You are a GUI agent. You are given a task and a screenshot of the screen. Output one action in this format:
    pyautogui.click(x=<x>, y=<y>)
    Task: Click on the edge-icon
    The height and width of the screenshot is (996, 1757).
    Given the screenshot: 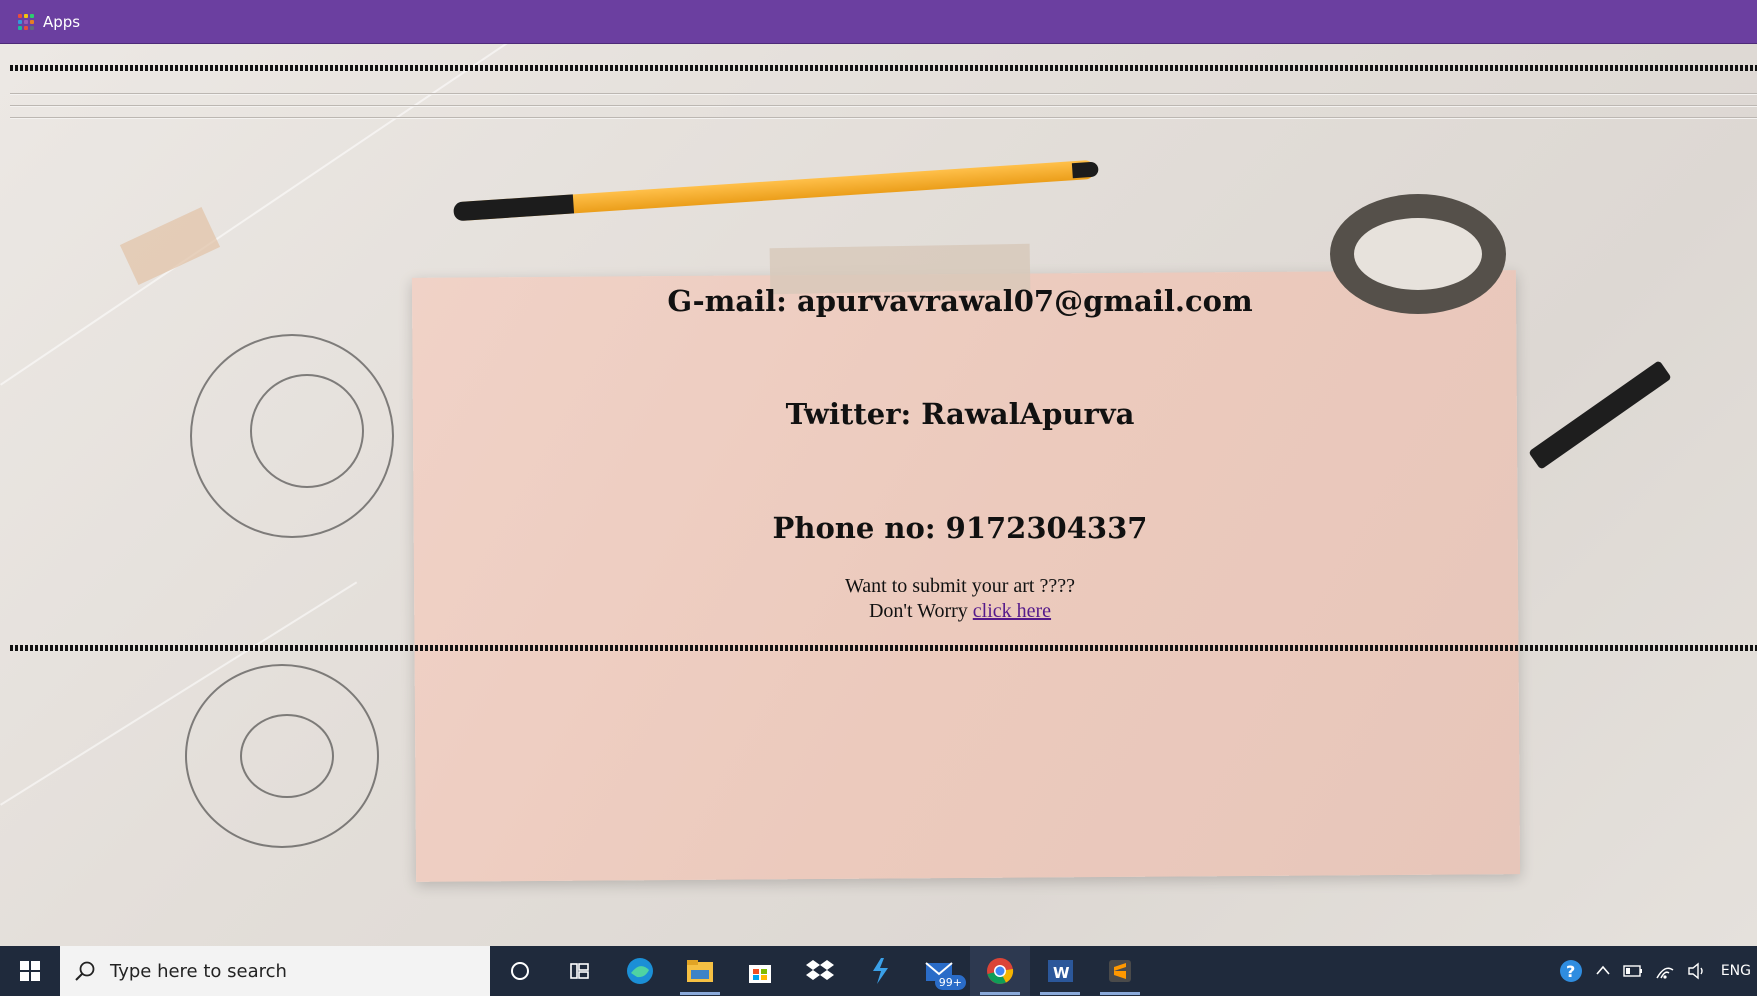 What is the action you would take?
    pyautogui.click(x=640, y=971)
    